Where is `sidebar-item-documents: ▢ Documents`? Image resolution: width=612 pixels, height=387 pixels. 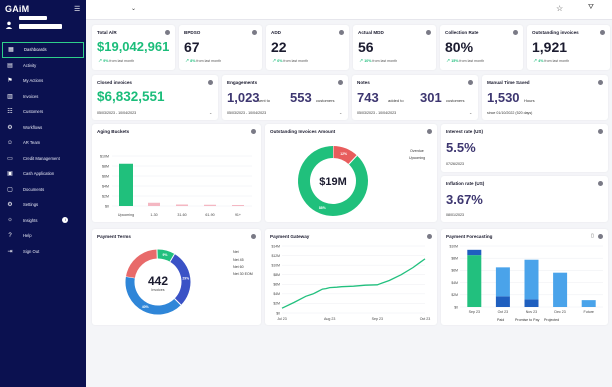
sidebar-item-documents: ▢ Documents is located at coordinates (43, 190).